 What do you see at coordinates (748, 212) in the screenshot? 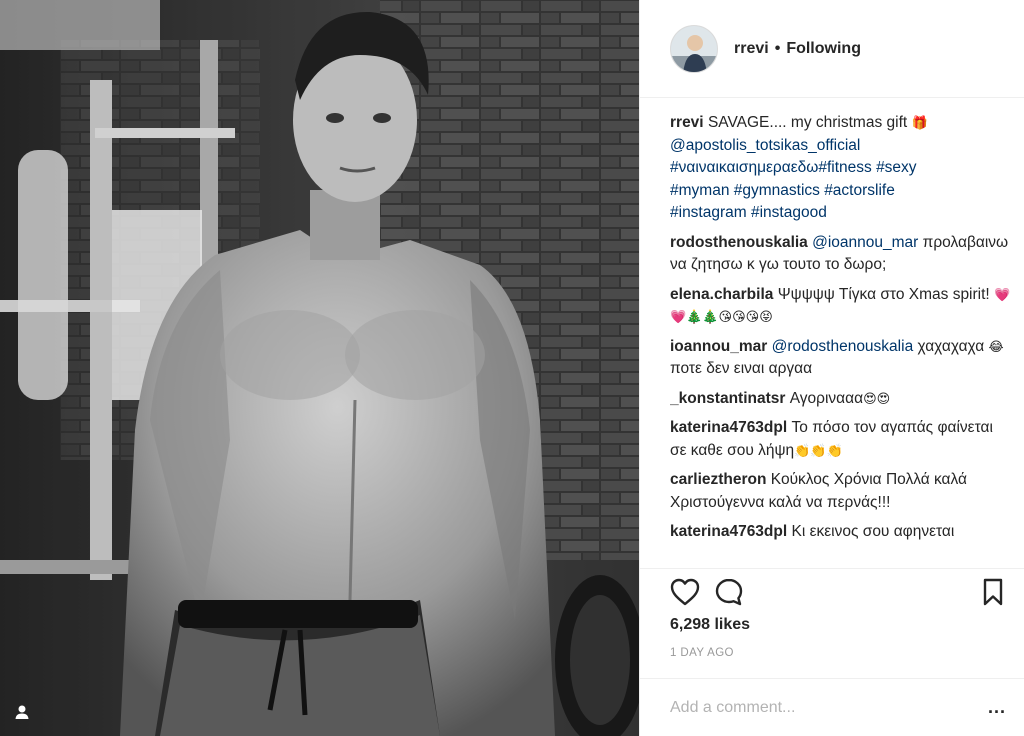
I see `caption-hashtags-3: #instagram #instagood` at bounding box center [748, 212].